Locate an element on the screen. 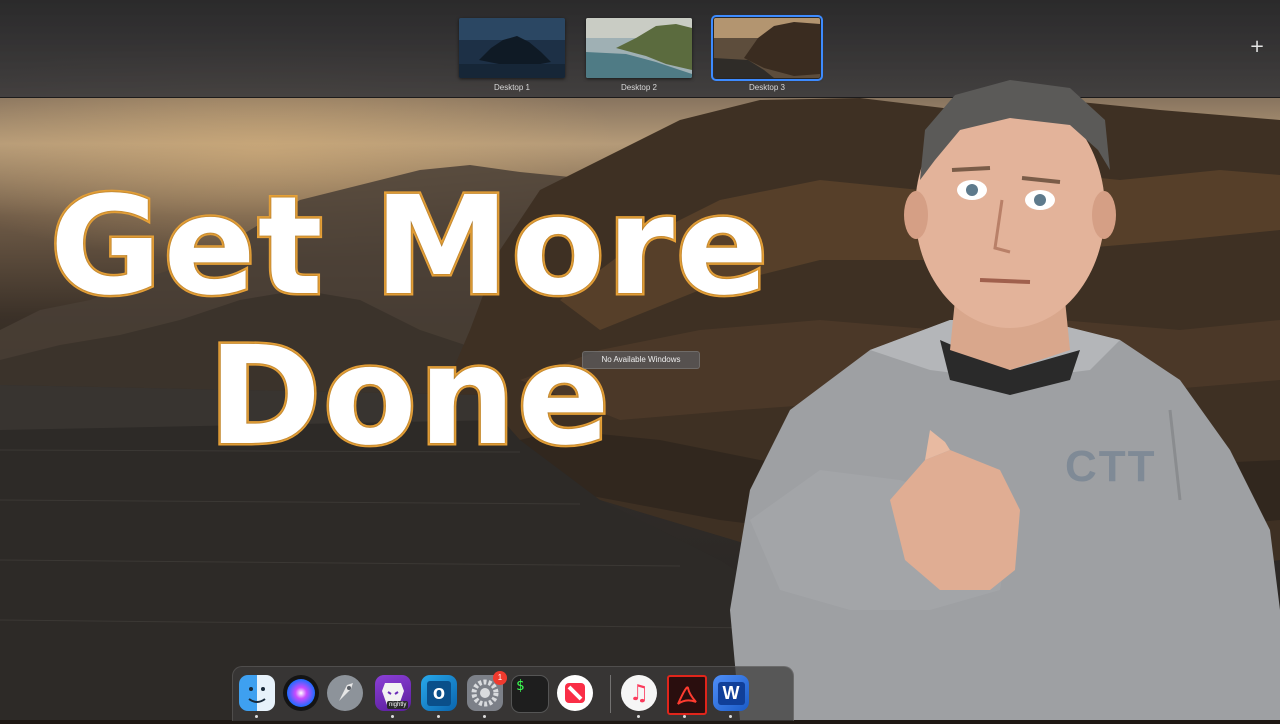  dock-item-launchpad is located at coordinates (345, 693).